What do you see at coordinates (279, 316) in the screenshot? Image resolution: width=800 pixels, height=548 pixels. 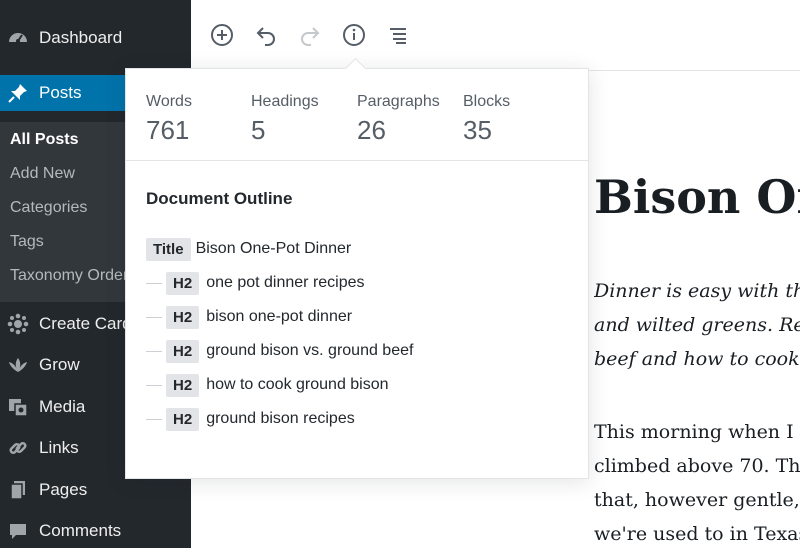 I see `outline-item-text: bison one-pot dinner` at bounding box center [279, 316].